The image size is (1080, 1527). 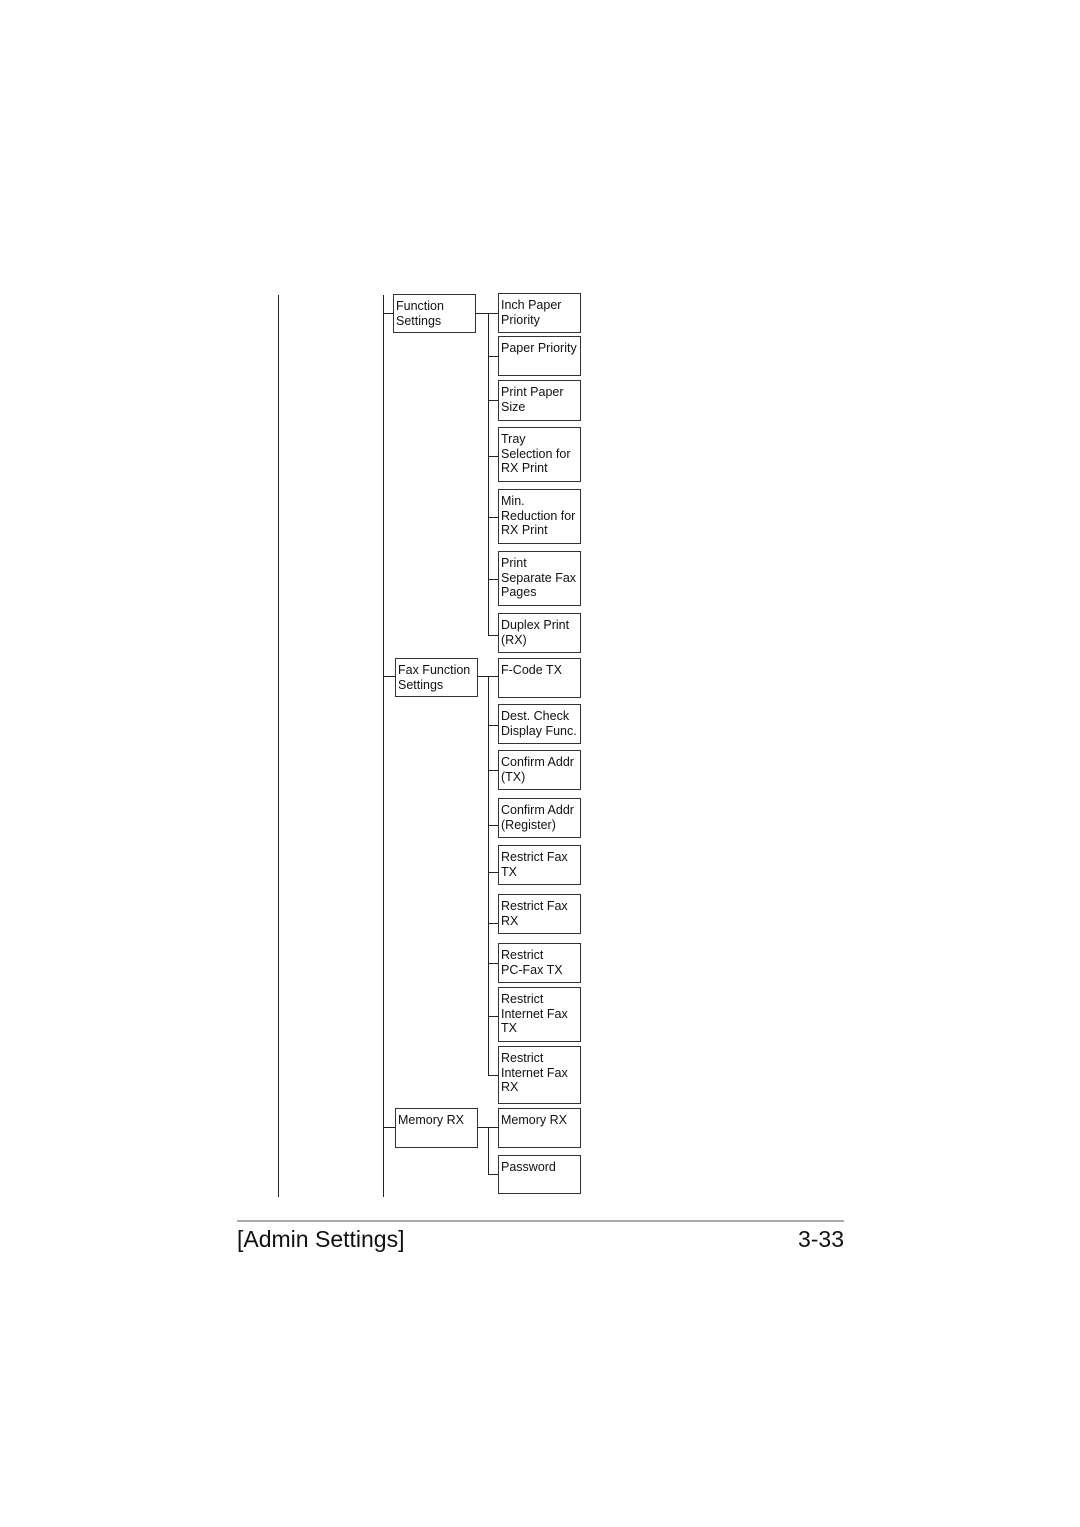 What do you see at coordinates (321, 1239) in the screenshot?
I see `section-title: [Admin Settings]` at bounding box center [321, 1239].